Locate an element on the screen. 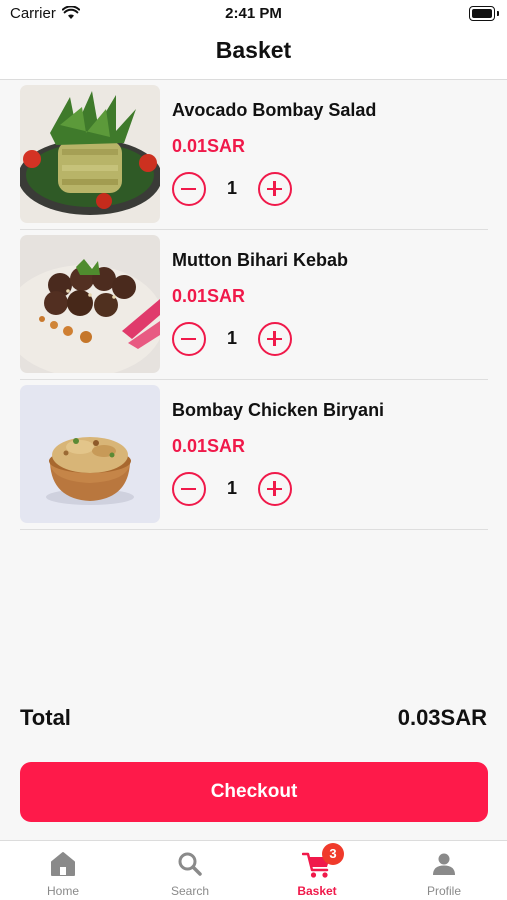  tab-search: Search is located at coordinates (190, 870).